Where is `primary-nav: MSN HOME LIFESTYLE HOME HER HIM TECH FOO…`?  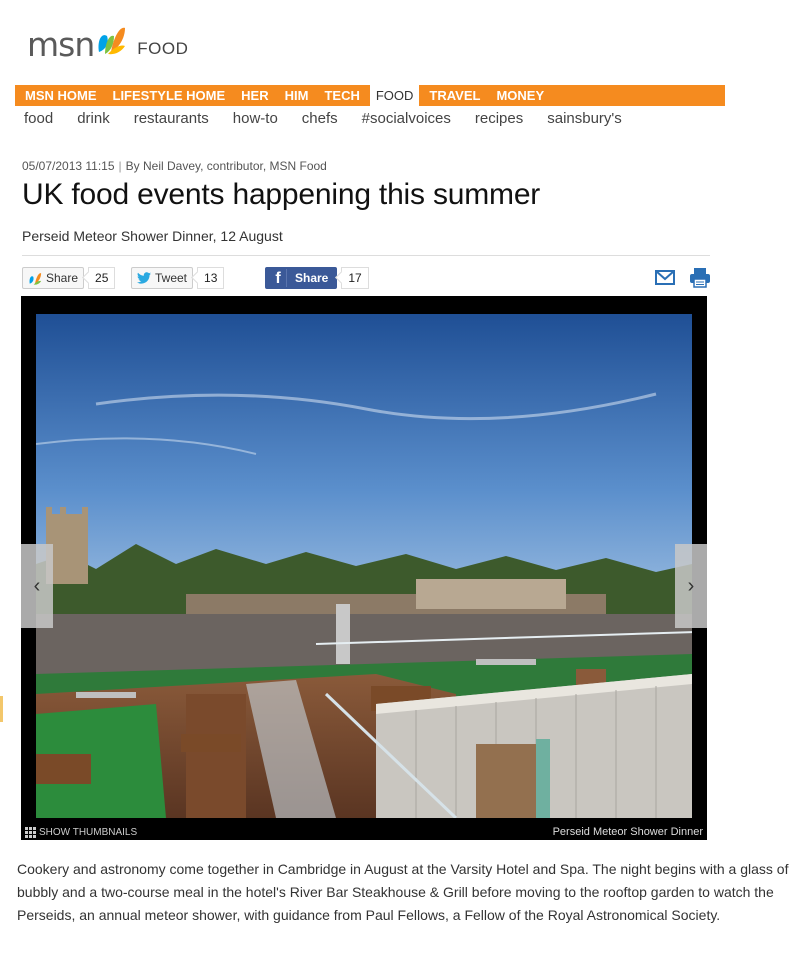 primary-nav: MSN HOME LIFESTYLE HOME HER HIM TECH FOO… is located at coordinates (370, 95).